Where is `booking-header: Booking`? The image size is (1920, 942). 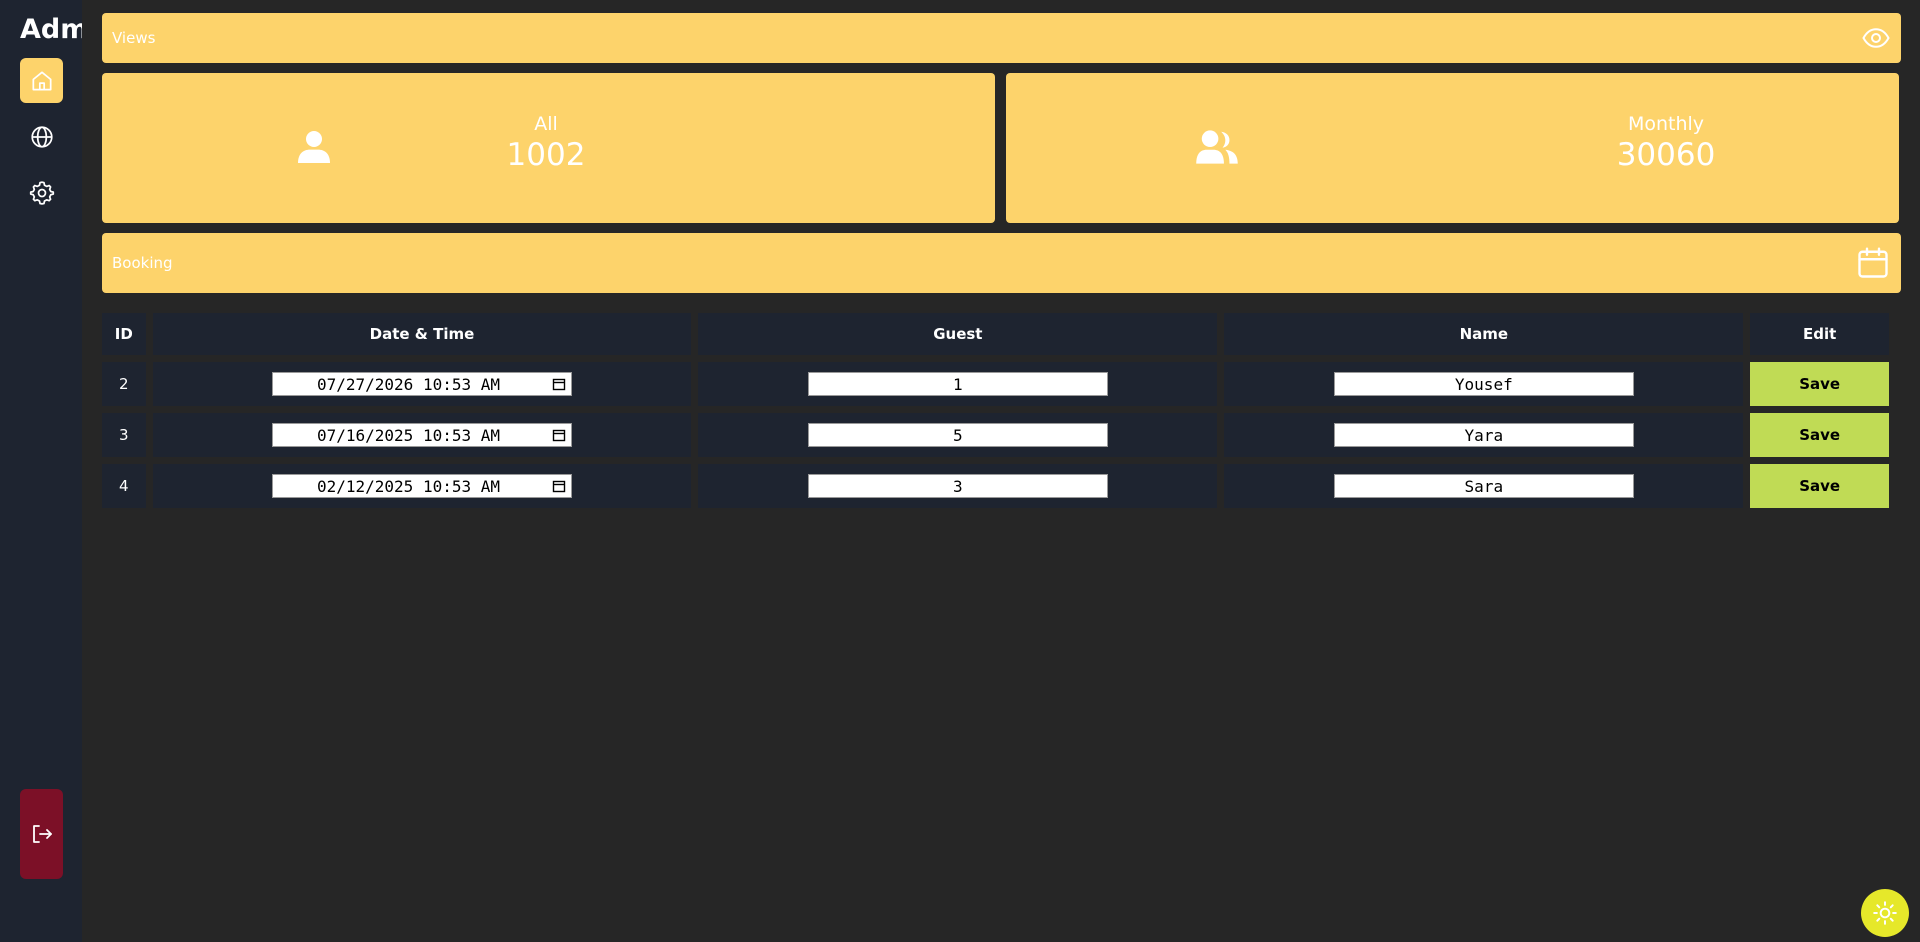
booking-header: Booking is located at coordinates (1001, 263).